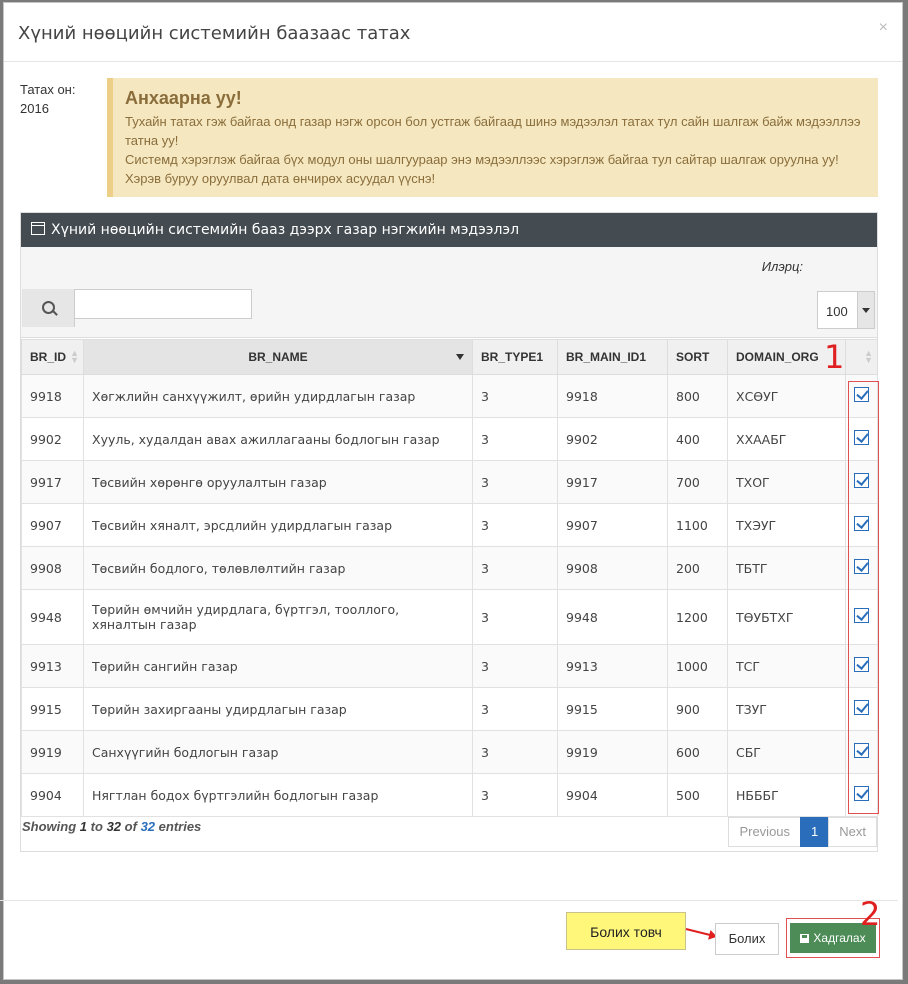 The width and height of the screenshot is (908, 984). I want to click on prev-page-button: Previous, so click(765, 832).